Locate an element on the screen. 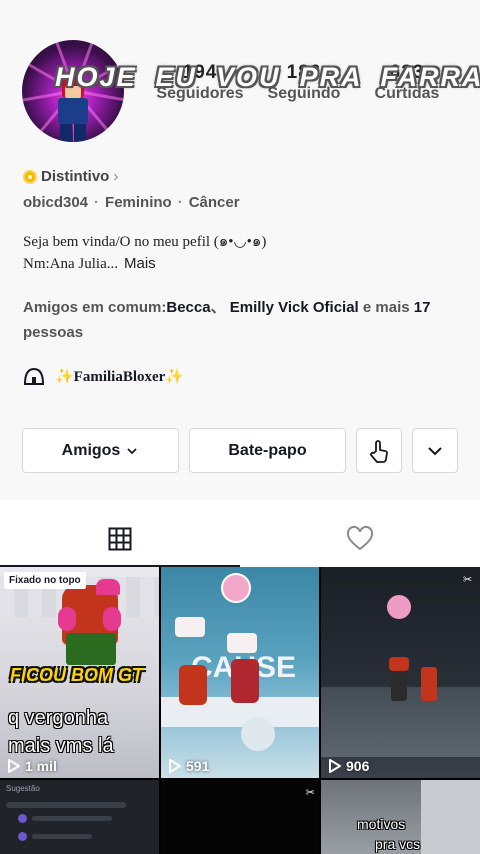 This screenshot has width=480, height=854. heart-outline-icon is located at coordinates (360, 537).